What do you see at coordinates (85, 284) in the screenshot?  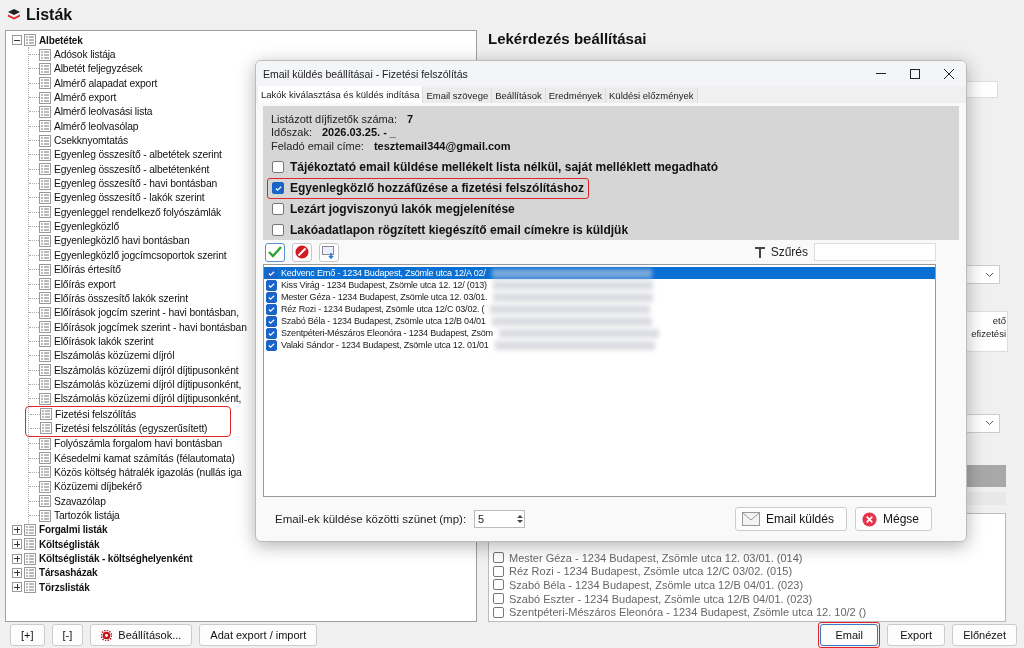 I see `tree-item: Előírás export` at bounding box center [85, 284].